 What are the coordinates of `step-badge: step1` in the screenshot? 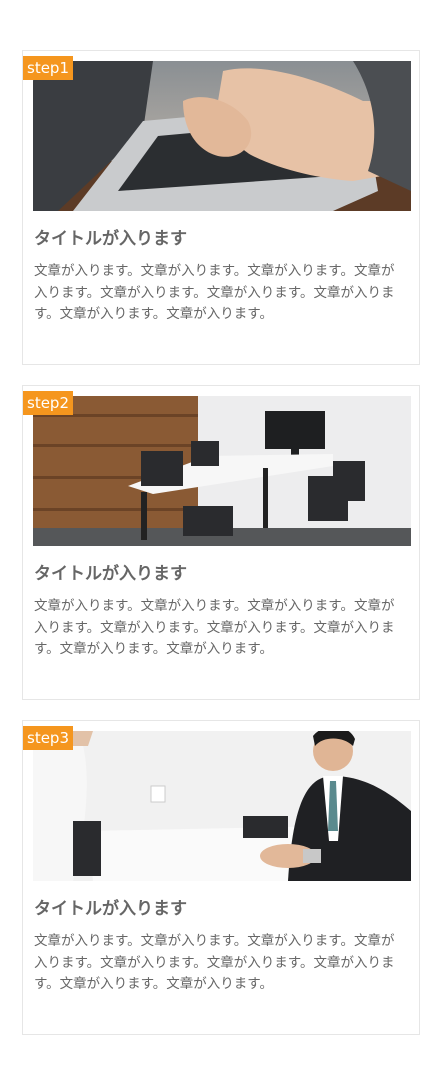 It's located at (48, 68).